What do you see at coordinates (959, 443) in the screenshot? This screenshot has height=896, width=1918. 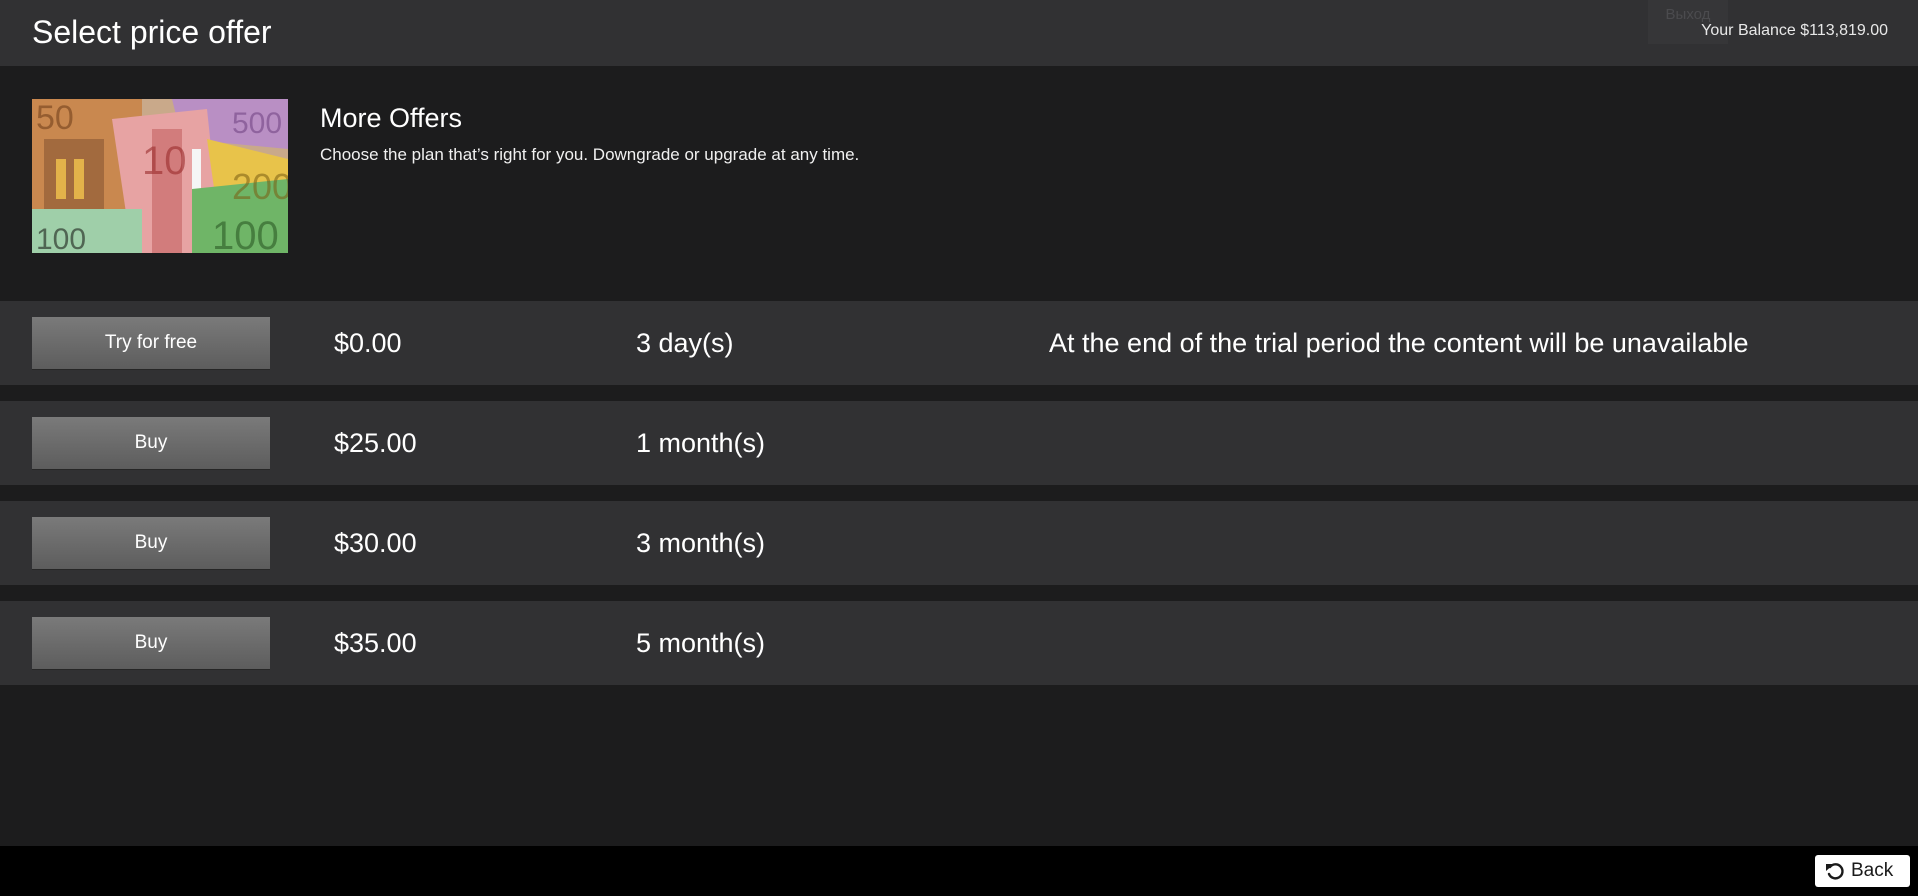 I see `plan-row: Buy $25.00 1 month(s)` at bounding box center [959, 443].